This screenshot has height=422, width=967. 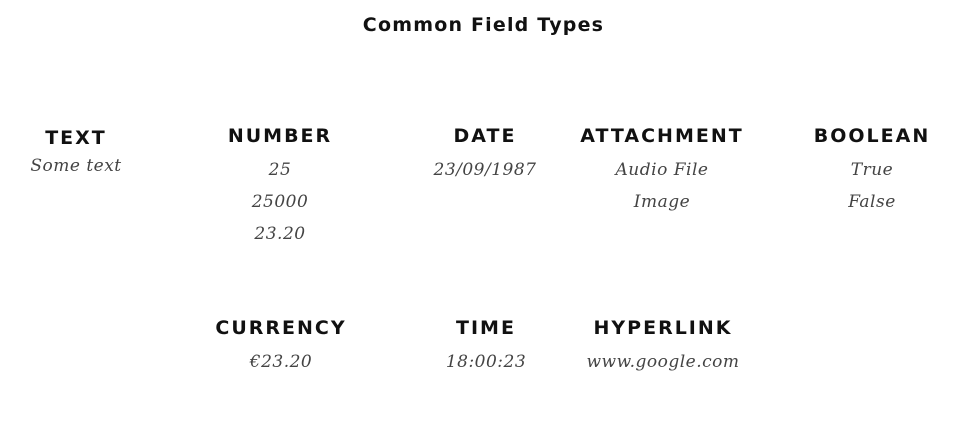 I want to click on example-values: Audio File Image, so click(x=662, y=186).